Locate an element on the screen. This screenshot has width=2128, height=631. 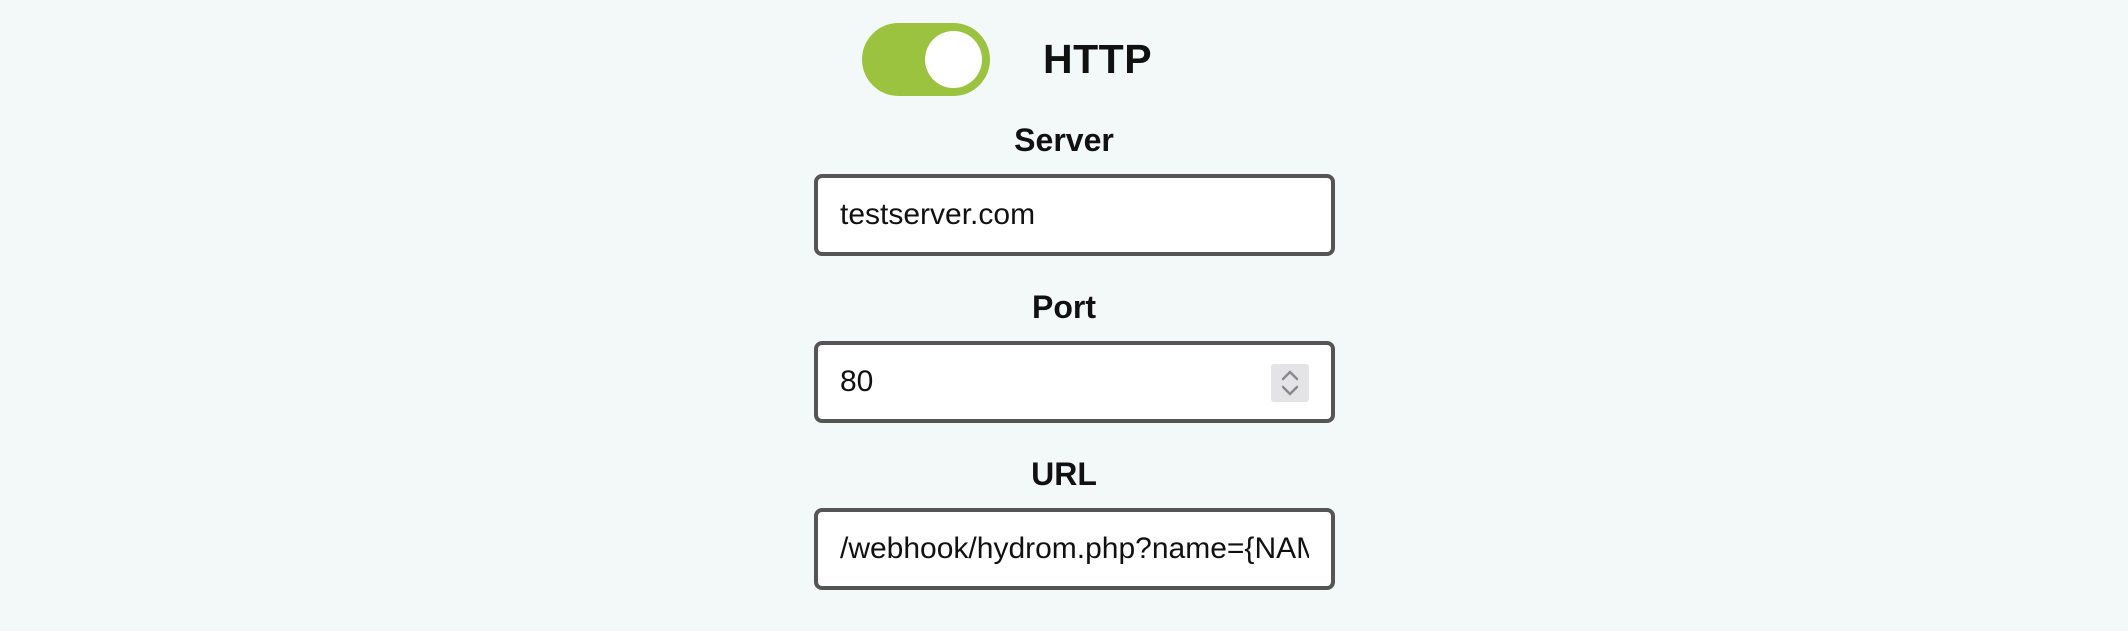
url-input is located at coordinates (1074, 549).